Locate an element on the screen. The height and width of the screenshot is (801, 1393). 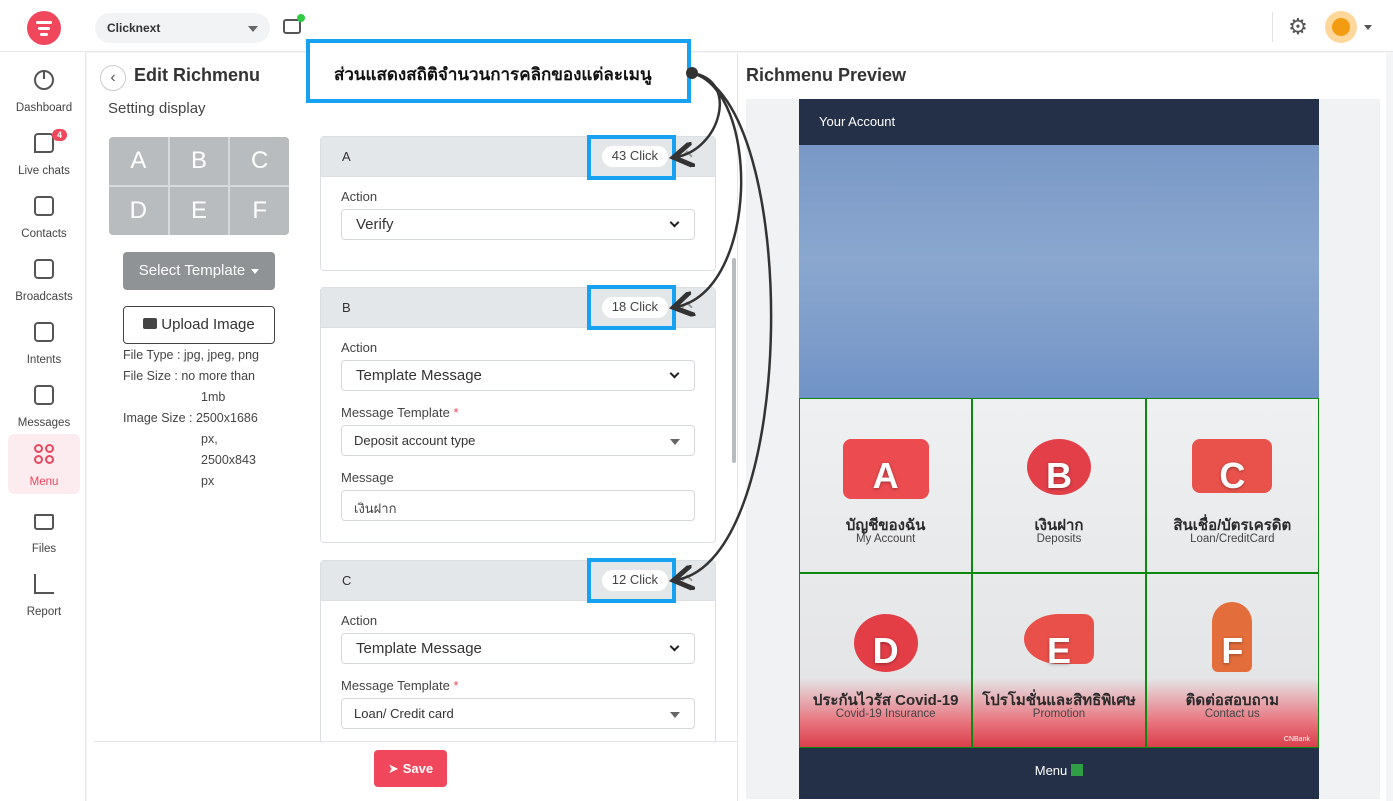
scrollbar is located at coordinates (734, 360).